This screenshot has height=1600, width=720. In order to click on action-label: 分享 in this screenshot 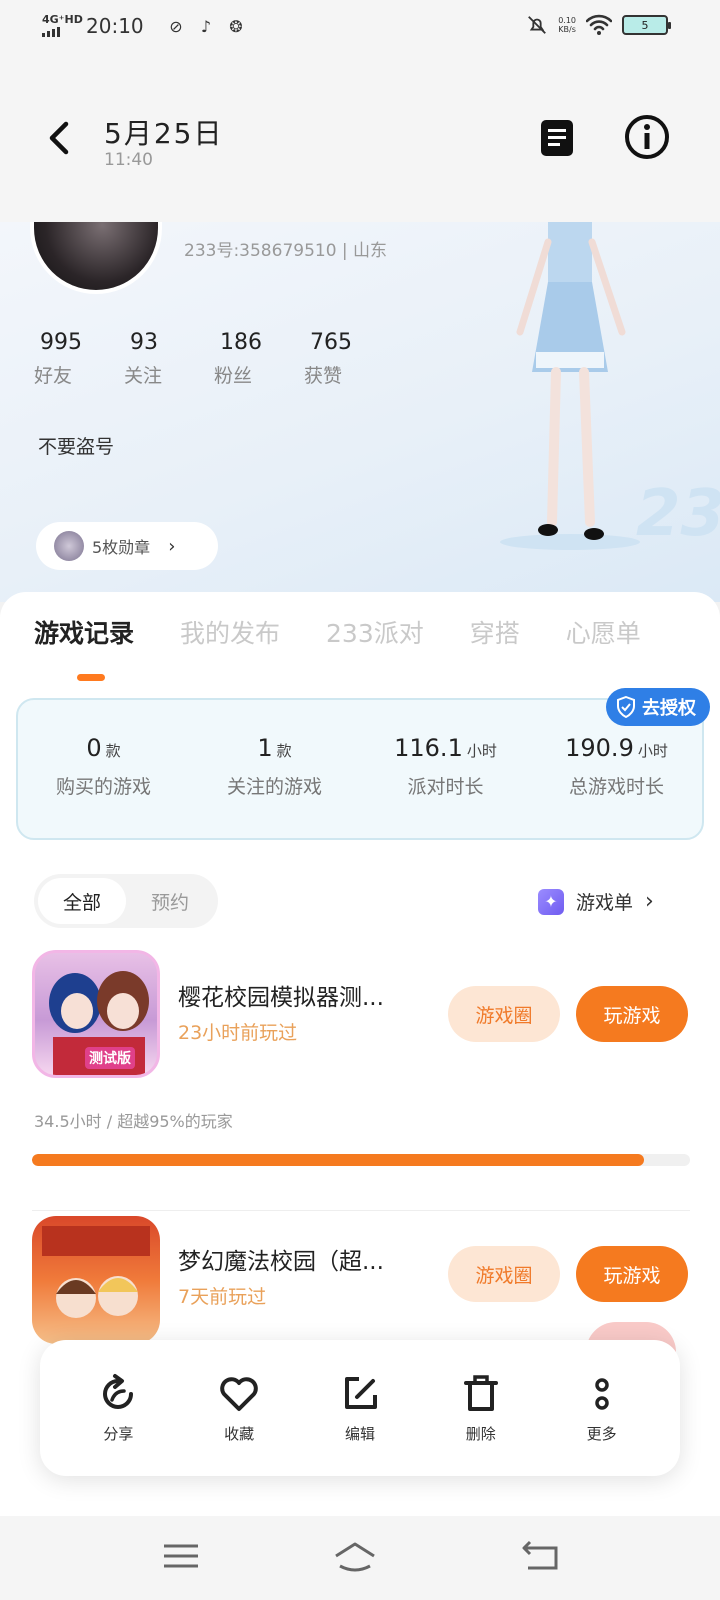, I will do `click(118, 1433)`.